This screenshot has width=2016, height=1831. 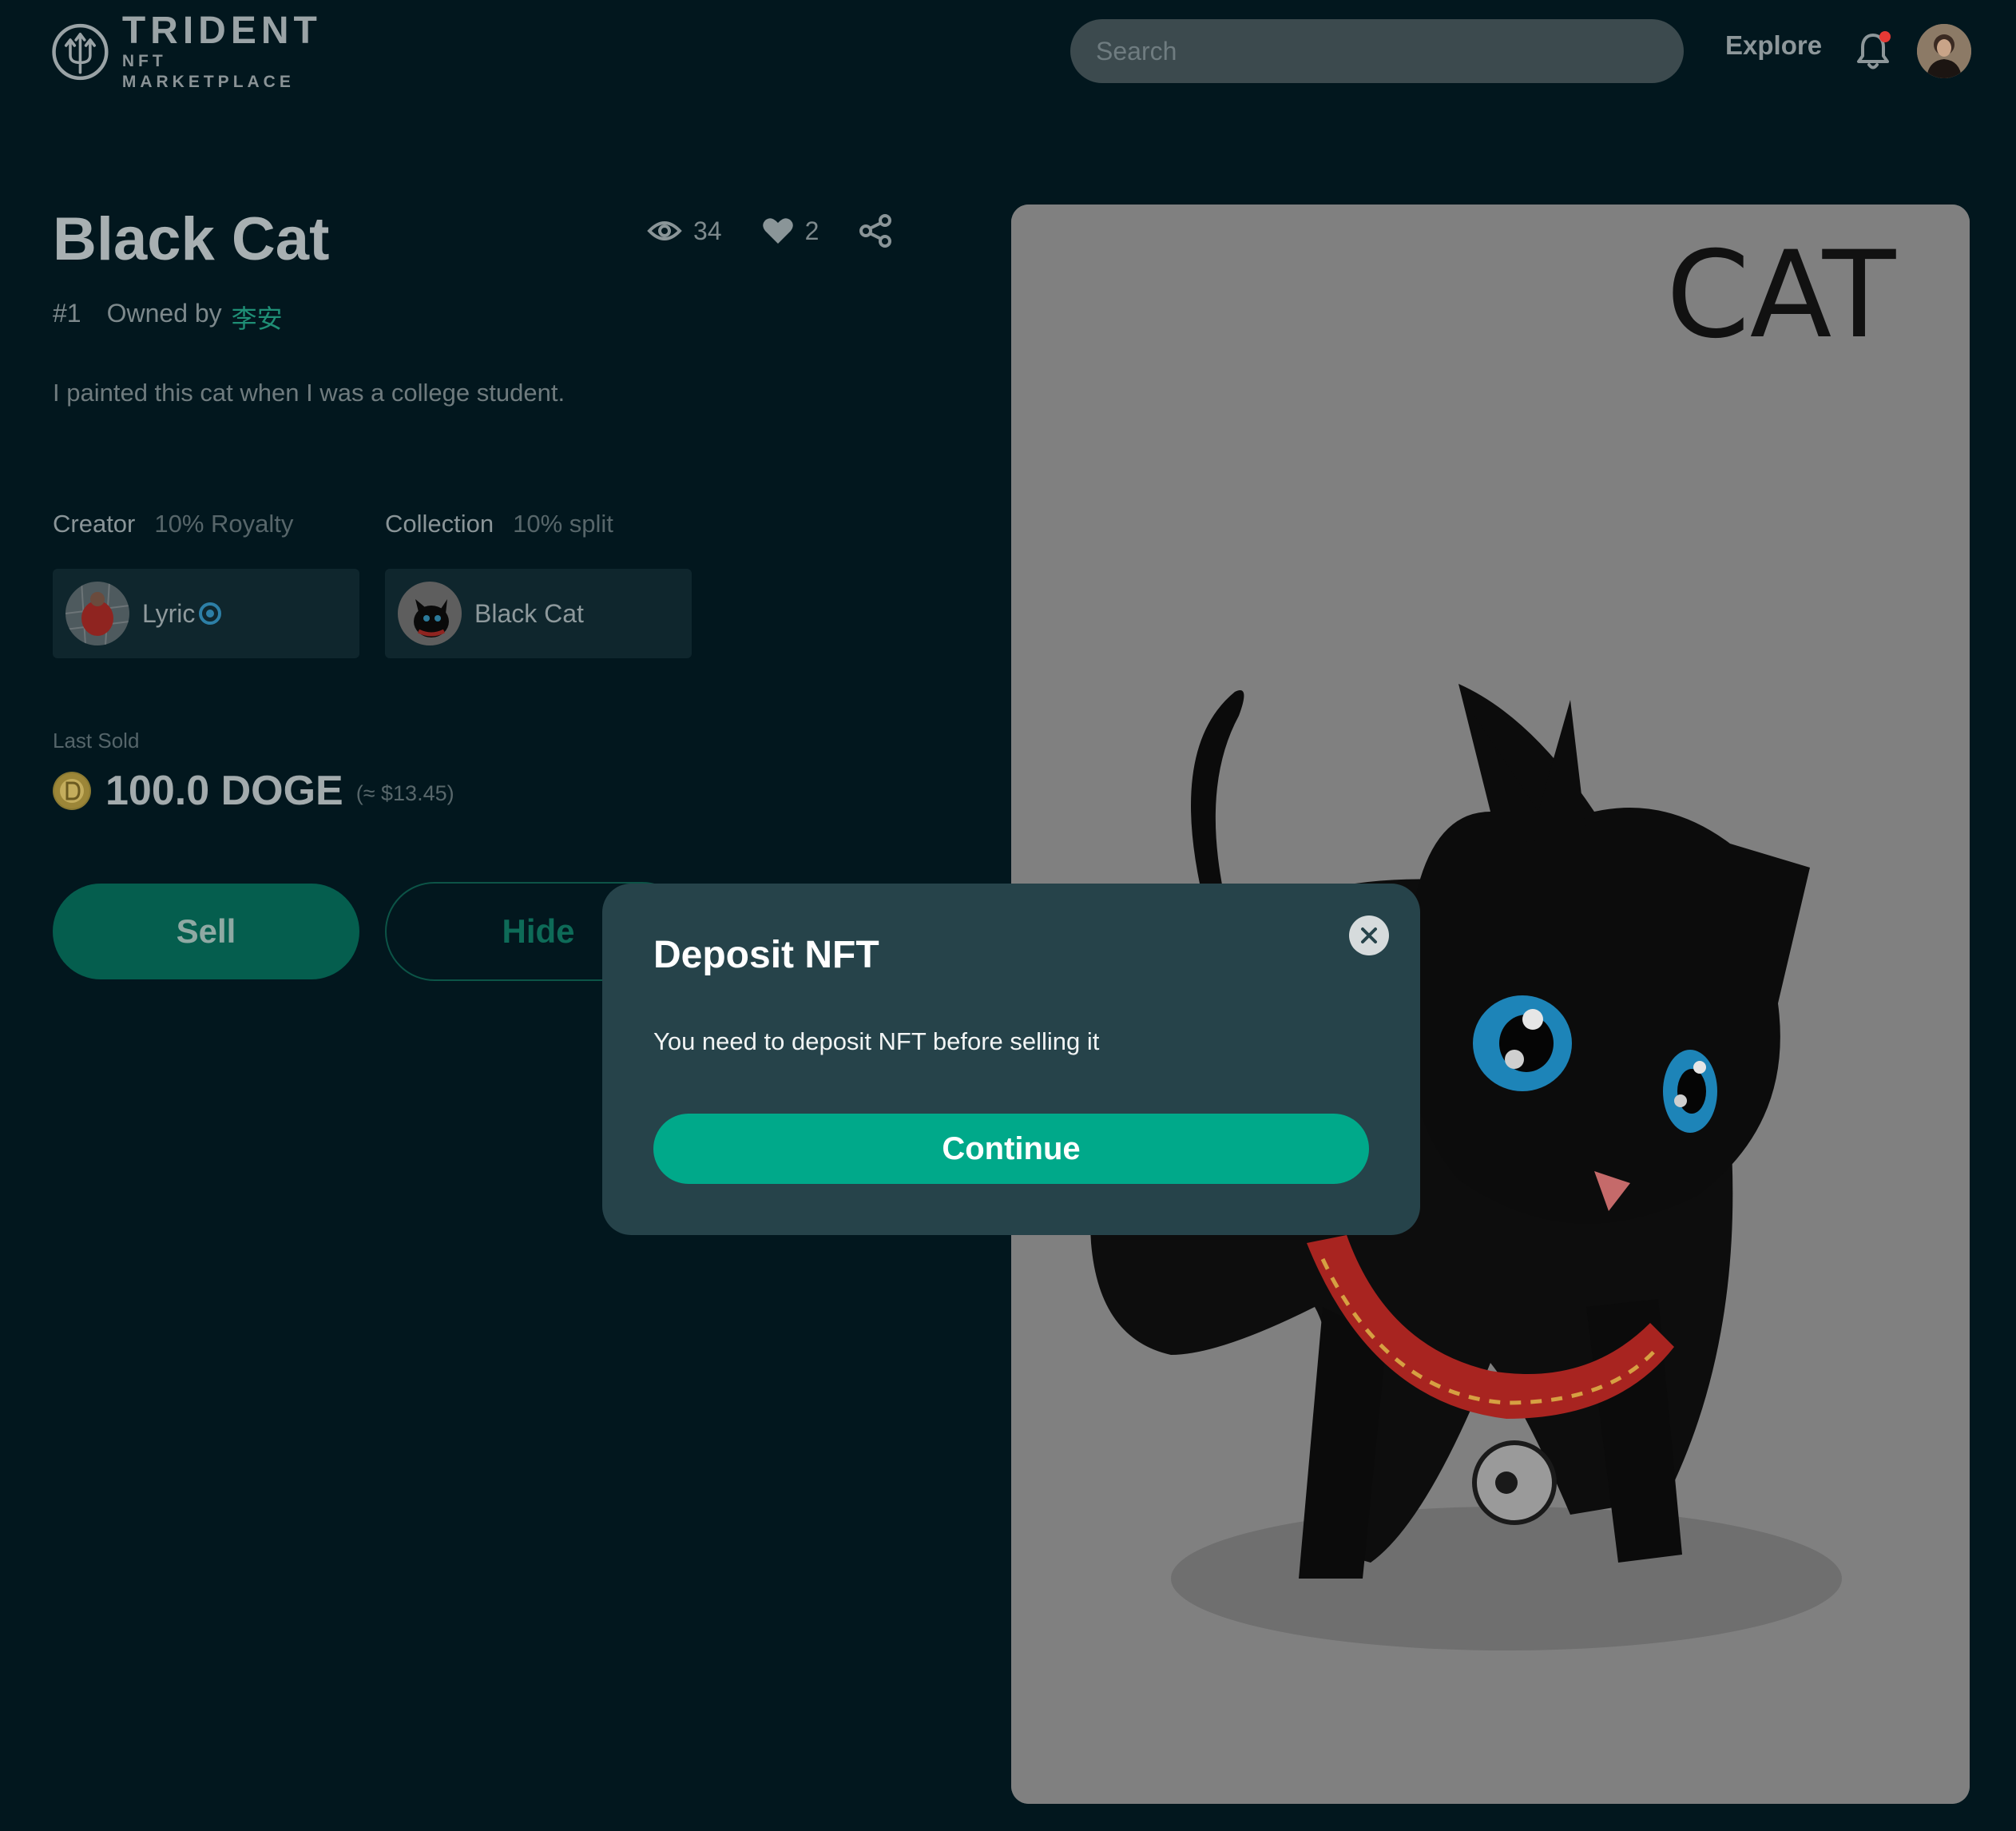 I want to click on creator-header: Creator 10% Royalty, so click(x=173, y=524).